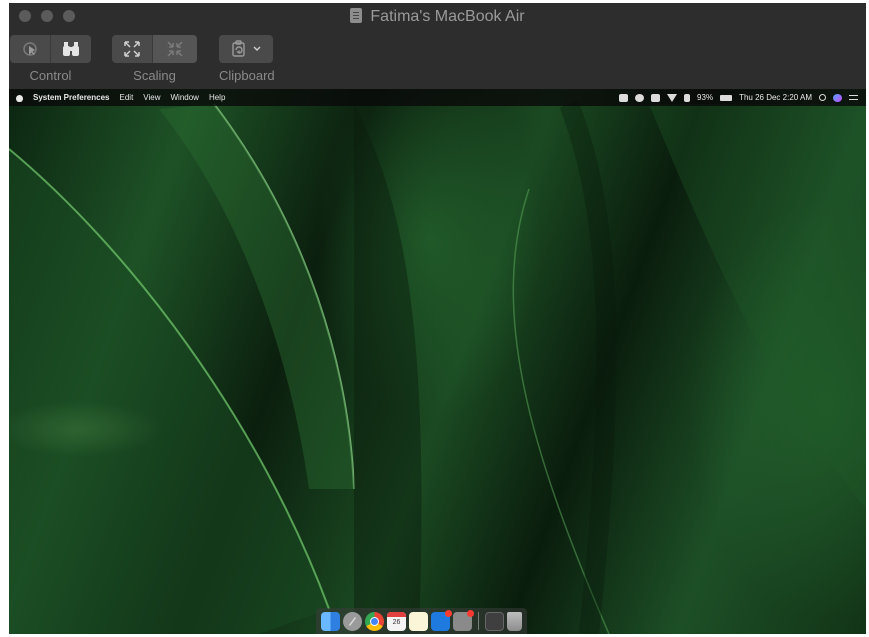  I want to click on expand-arrows-icon, so click(132, 49).